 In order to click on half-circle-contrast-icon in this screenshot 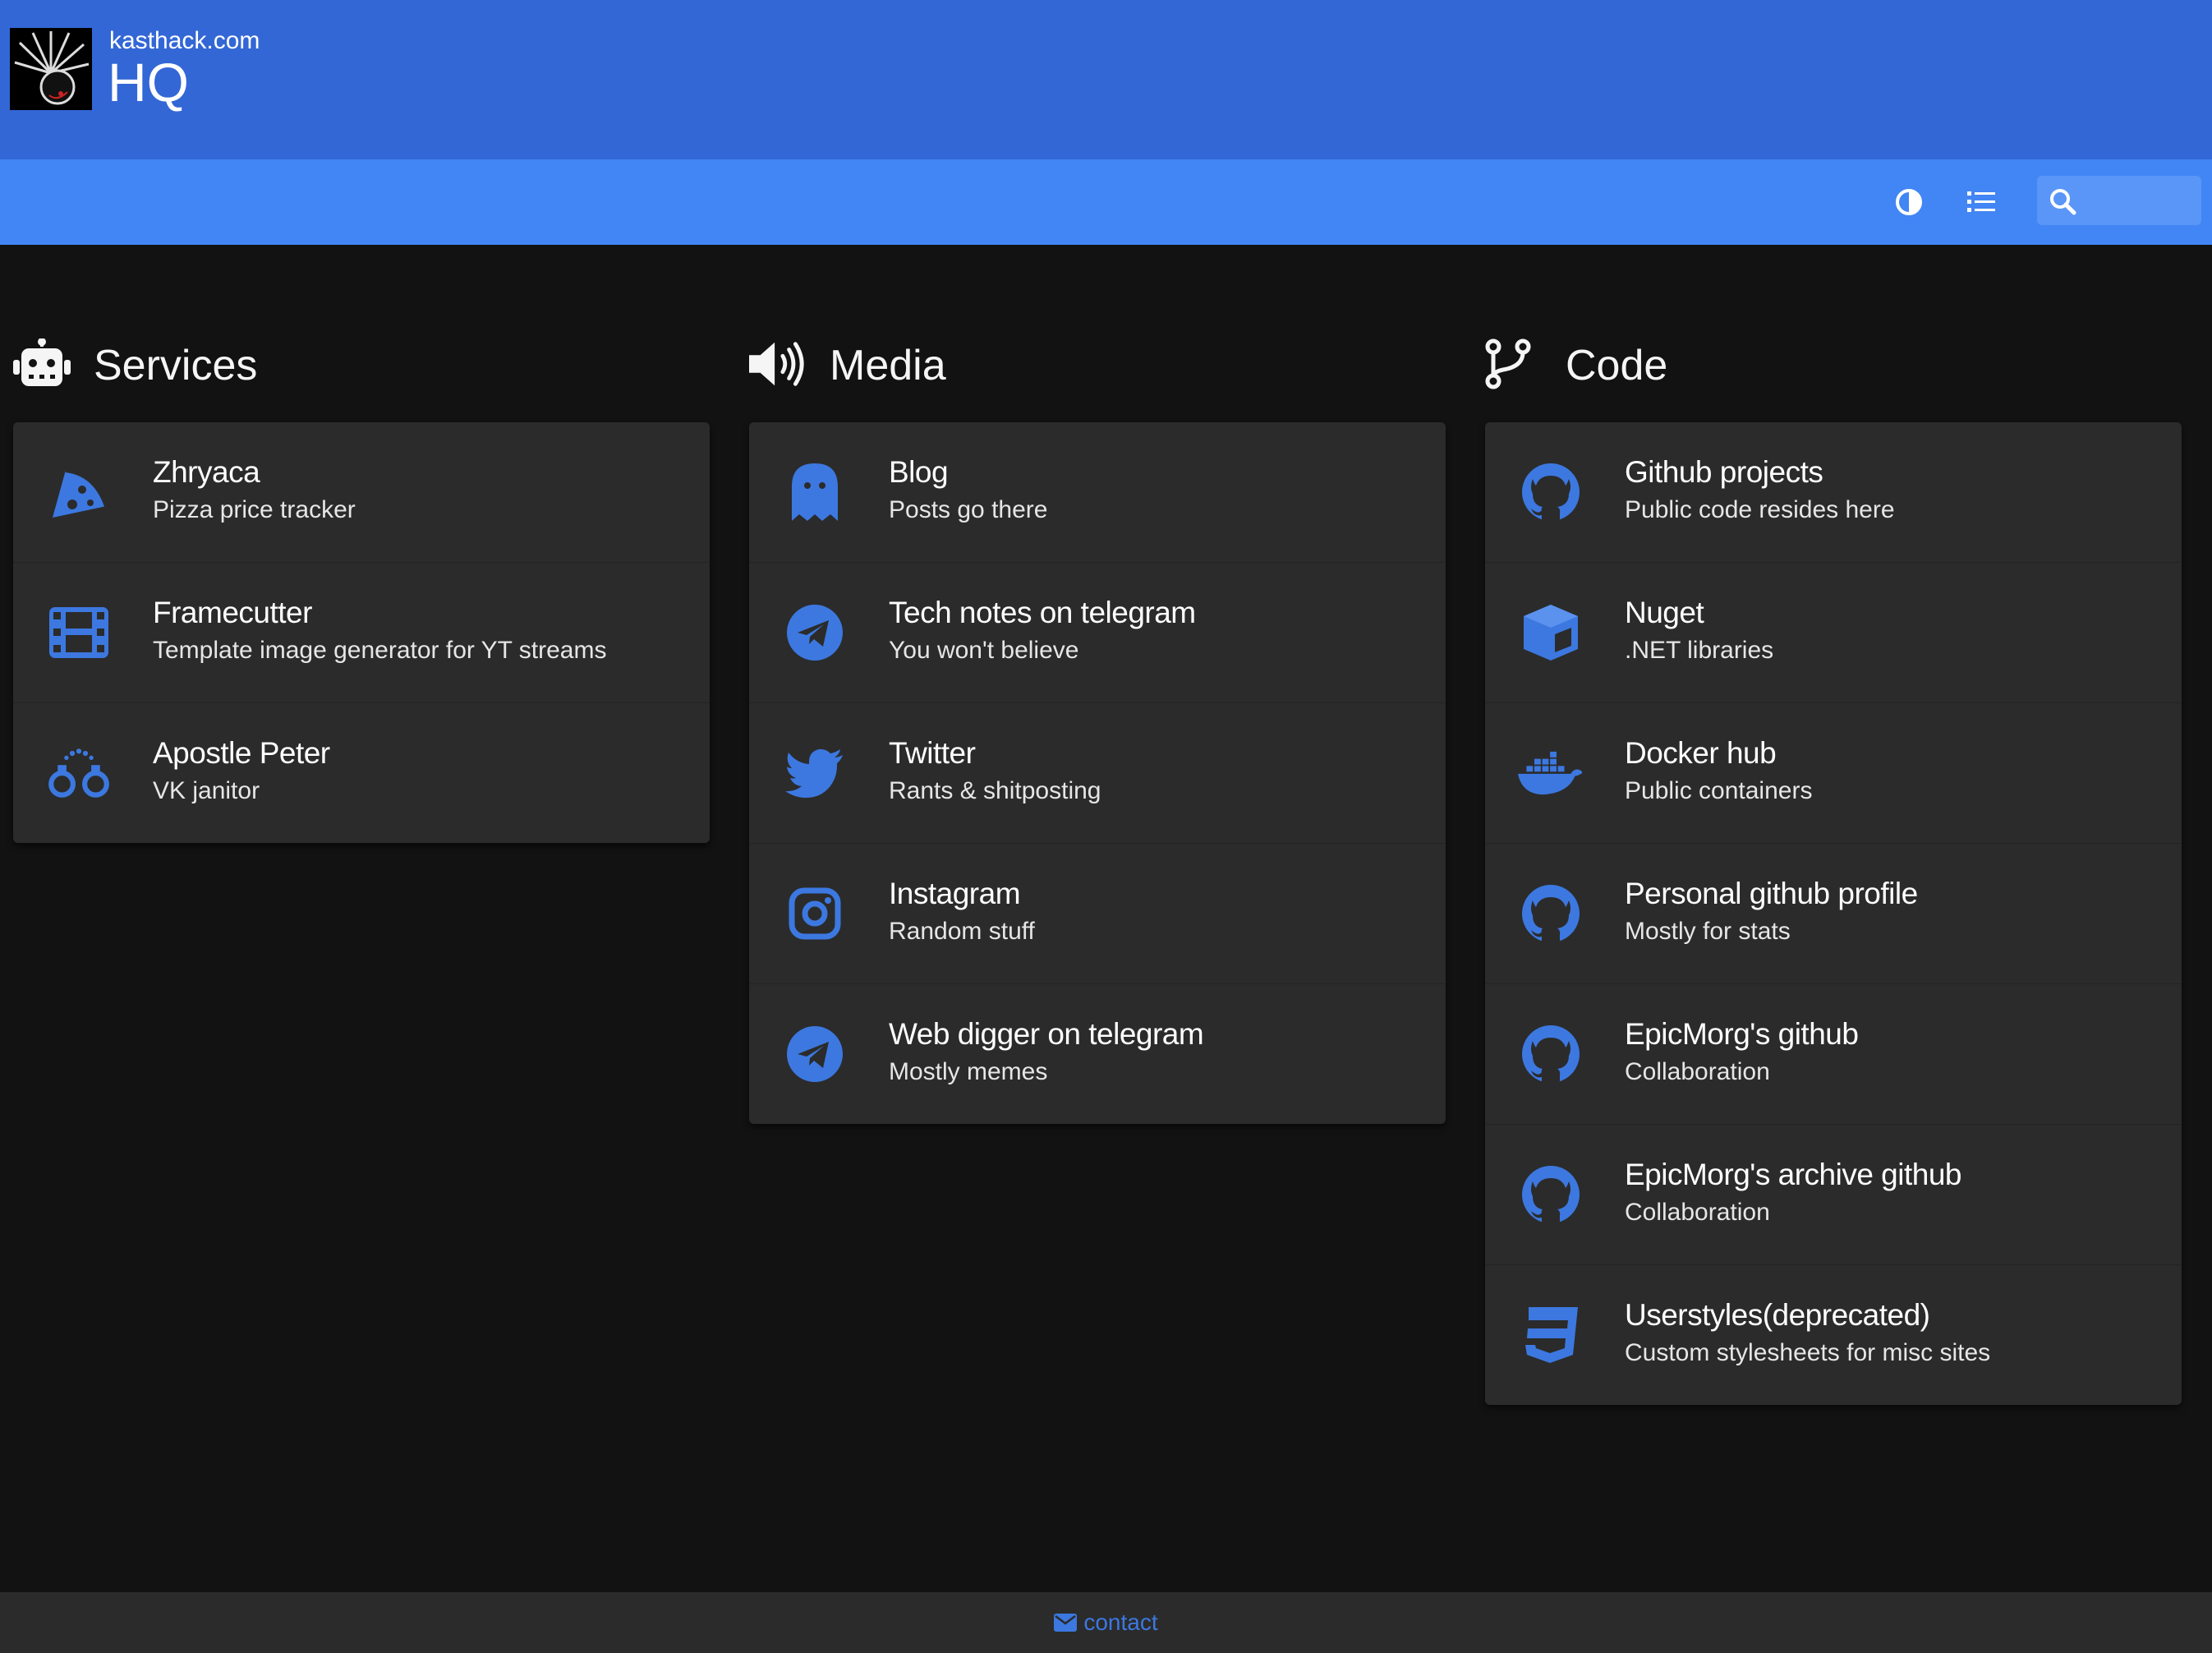, I will do `click(1909, 202)`.